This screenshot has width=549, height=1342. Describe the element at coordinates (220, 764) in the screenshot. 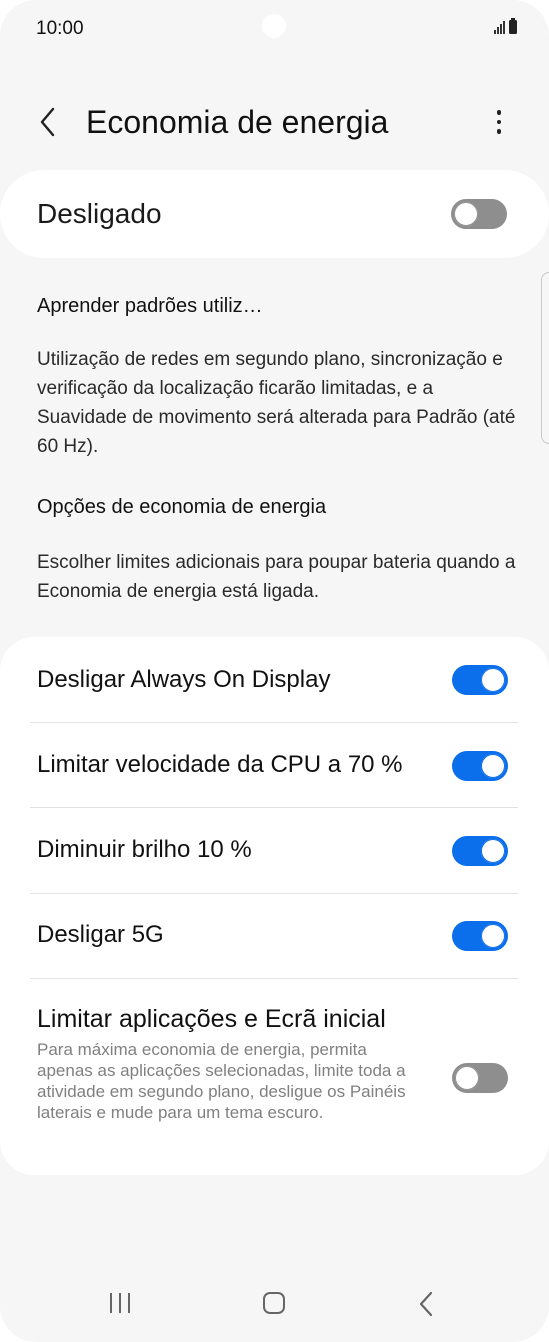

I see `option-label: Limitar velocidade da CPU a 70 %` at that location.